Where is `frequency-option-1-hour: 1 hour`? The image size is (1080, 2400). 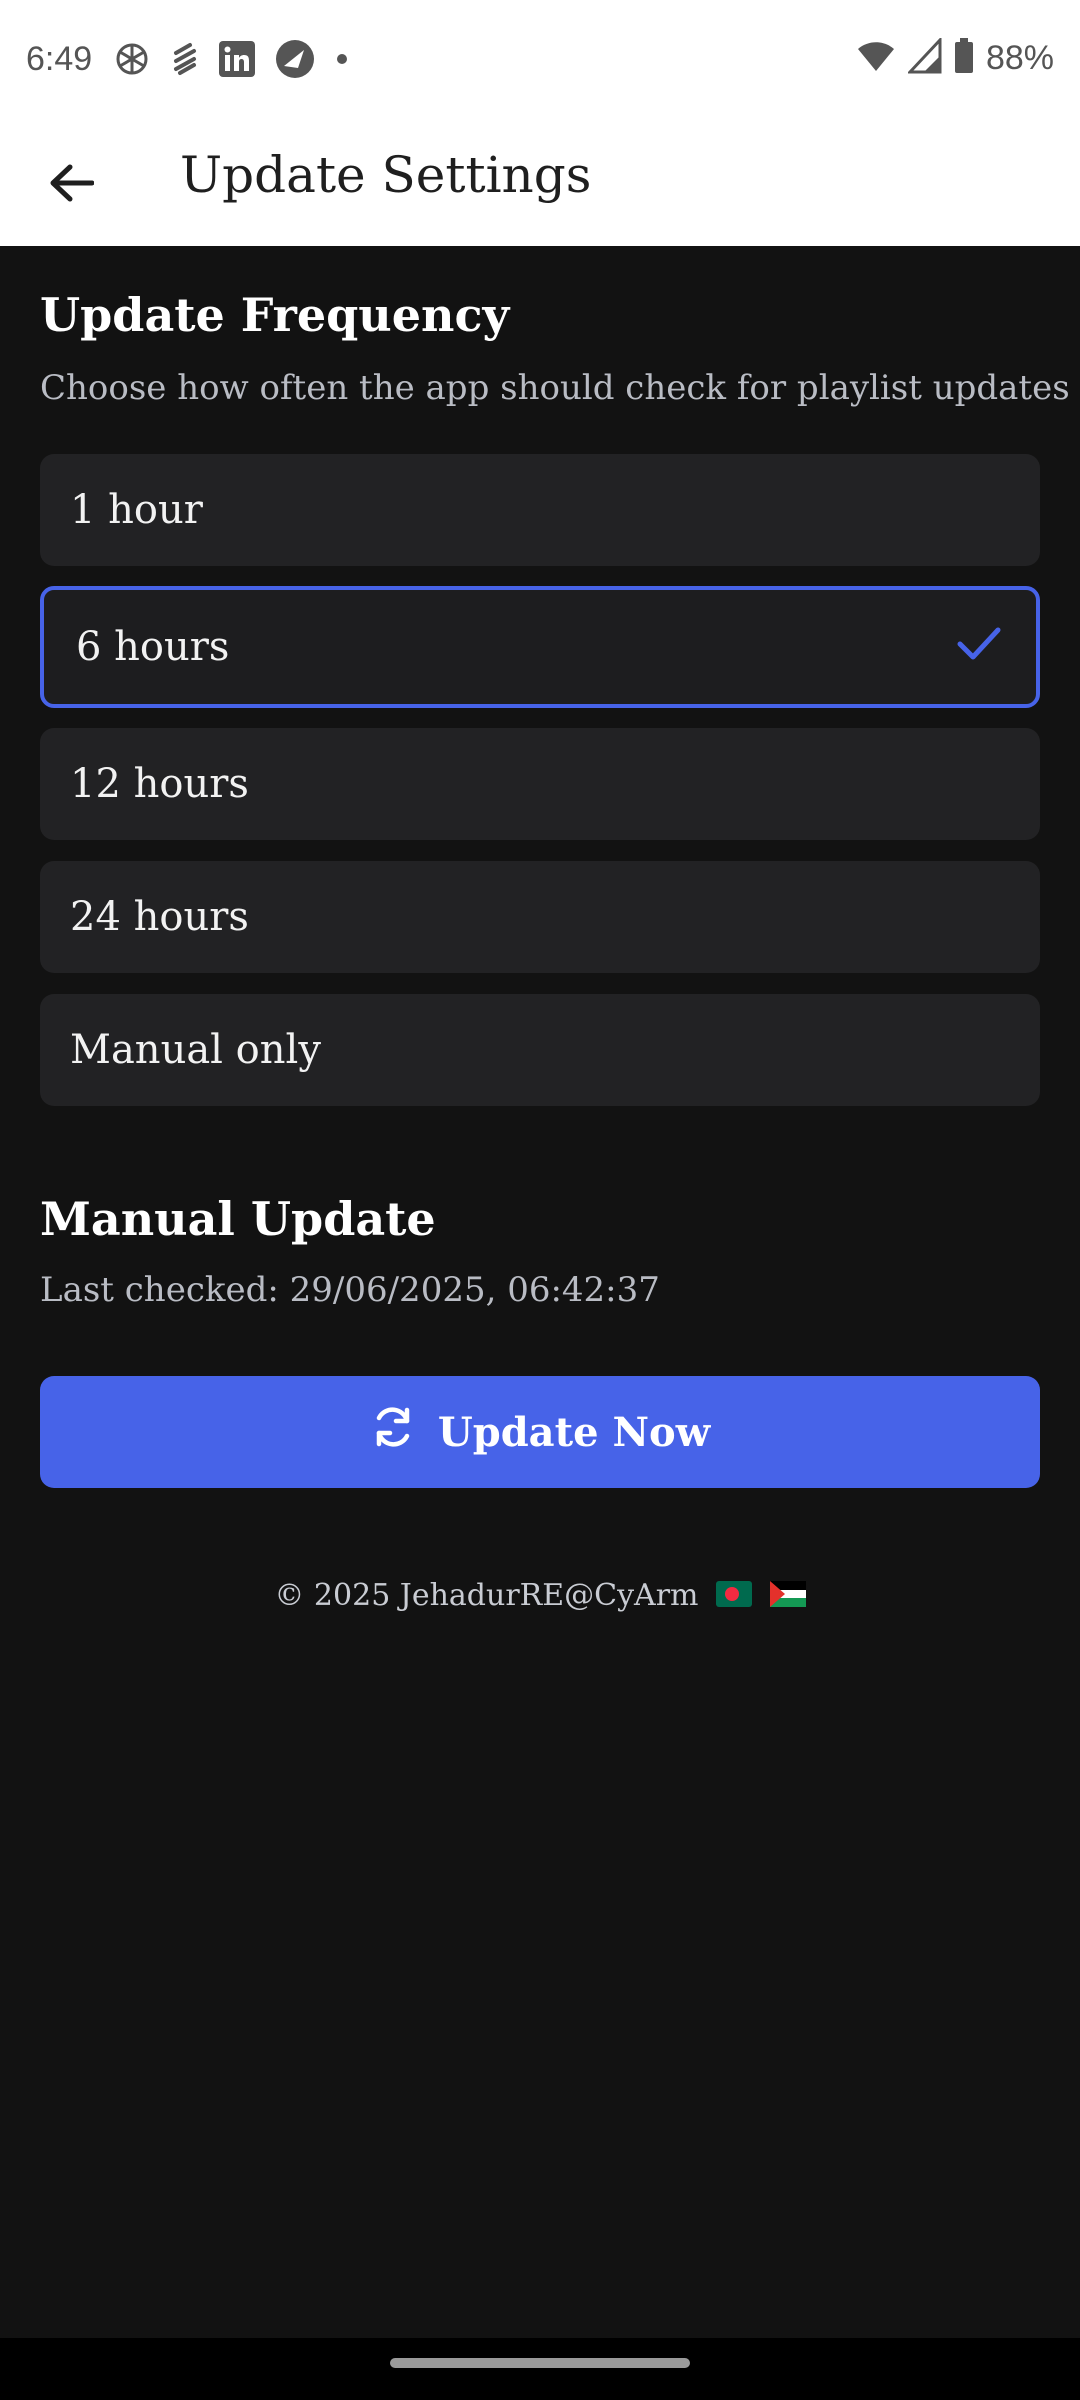 frequency-option-1-hour: 1 hour is located at coordinates (540, 510).